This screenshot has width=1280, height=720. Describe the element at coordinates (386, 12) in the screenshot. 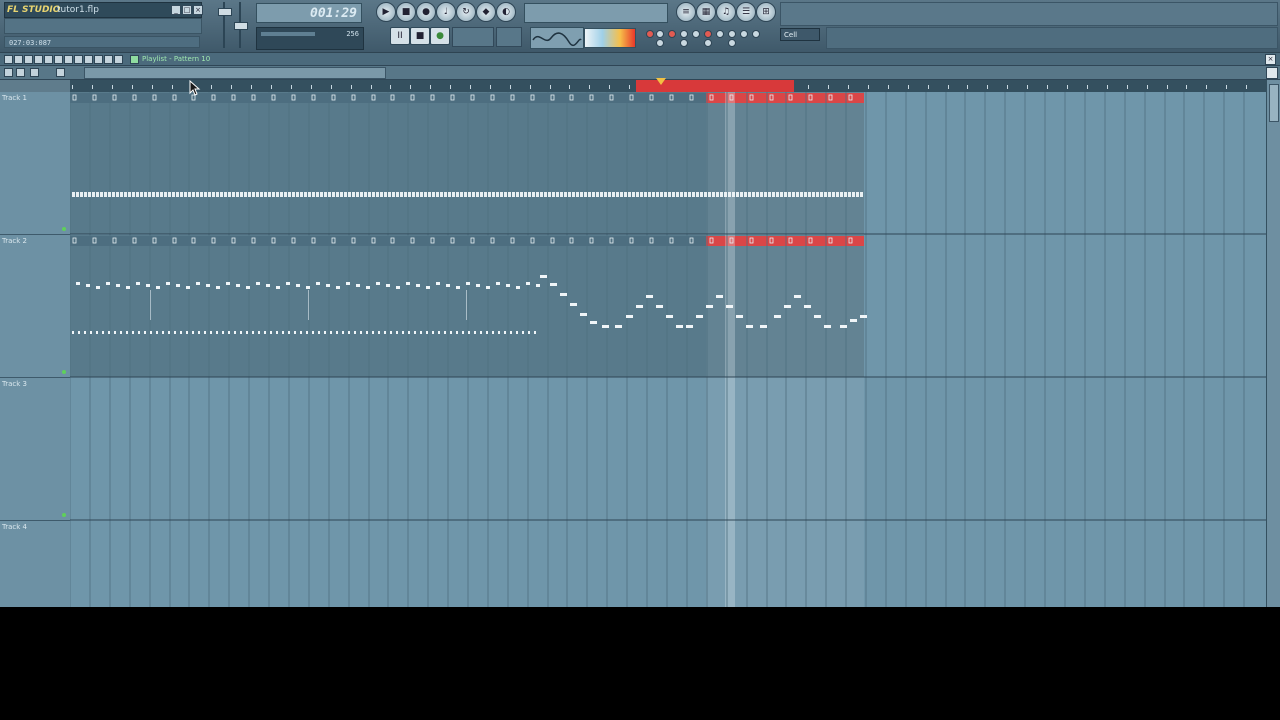

I see `play-icon: ▶` at that location.